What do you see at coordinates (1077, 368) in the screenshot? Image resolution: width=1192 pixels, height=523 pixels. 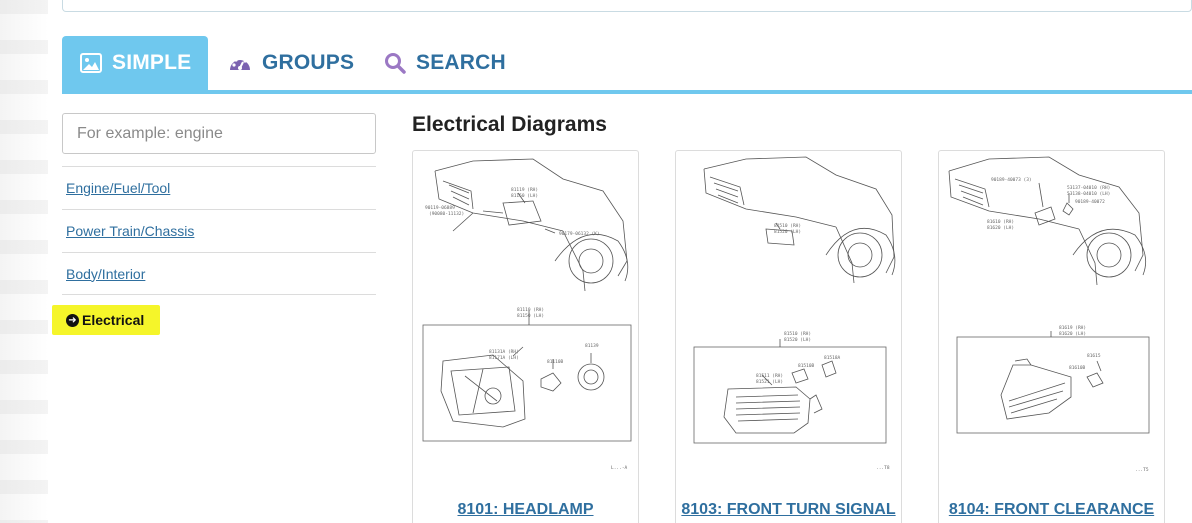 I see `svg-text: 81610B` at bounding box center [1077, 368].